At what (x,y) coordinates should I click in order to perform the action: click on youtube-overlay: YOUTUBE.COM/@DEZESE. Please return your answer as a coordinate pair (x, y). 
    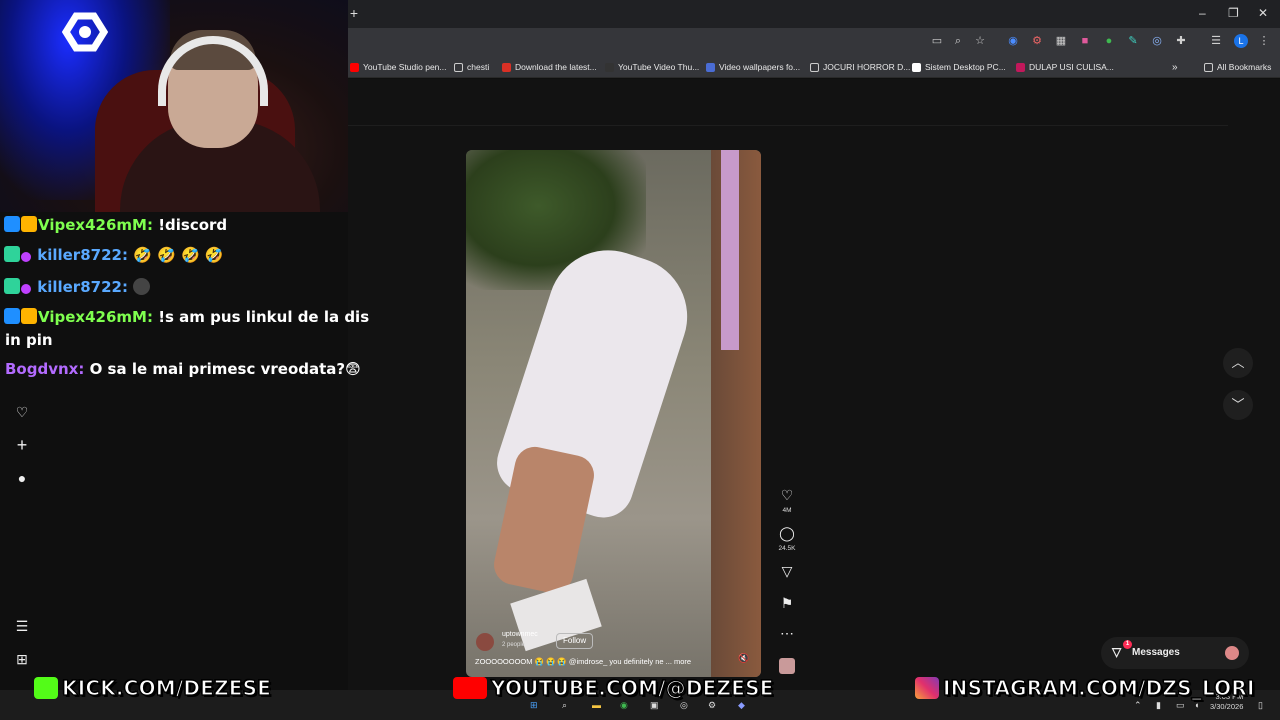
    Looking at the image, I should click on (613, 688).